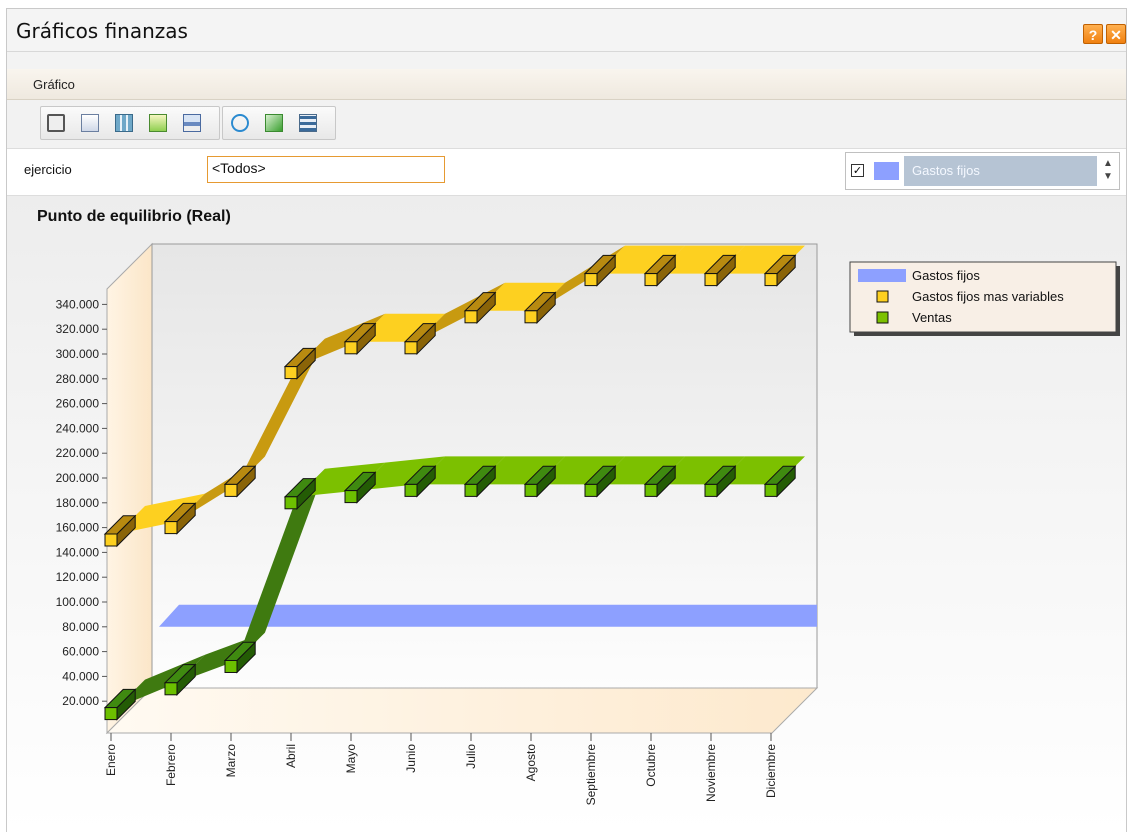  What do you see at coordinates (531, 763) in the screenshot?
I see `x-tick-label: Agosto` at bounding box center [531, 763].